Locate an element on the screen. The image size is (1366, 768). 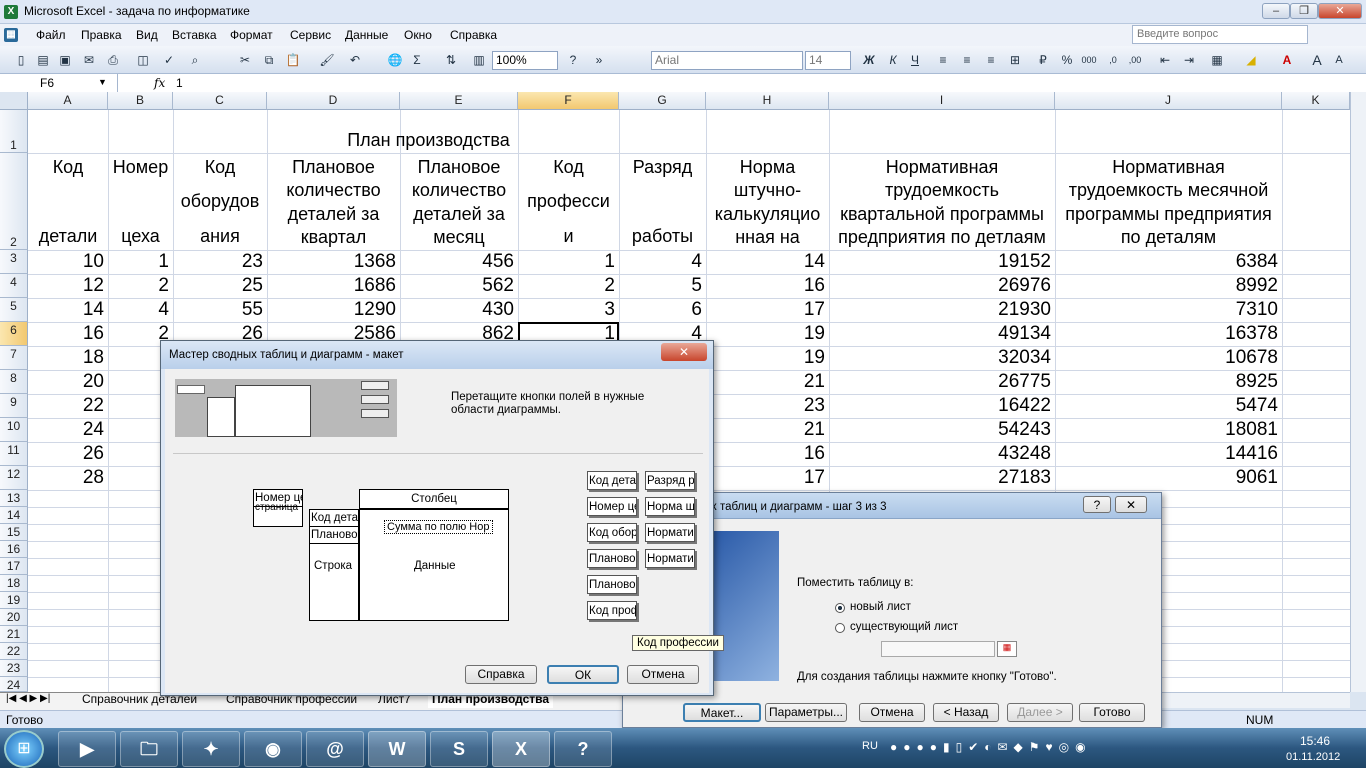
cell-col-j-r12: 9061 is located at coordinates (1168, 478).